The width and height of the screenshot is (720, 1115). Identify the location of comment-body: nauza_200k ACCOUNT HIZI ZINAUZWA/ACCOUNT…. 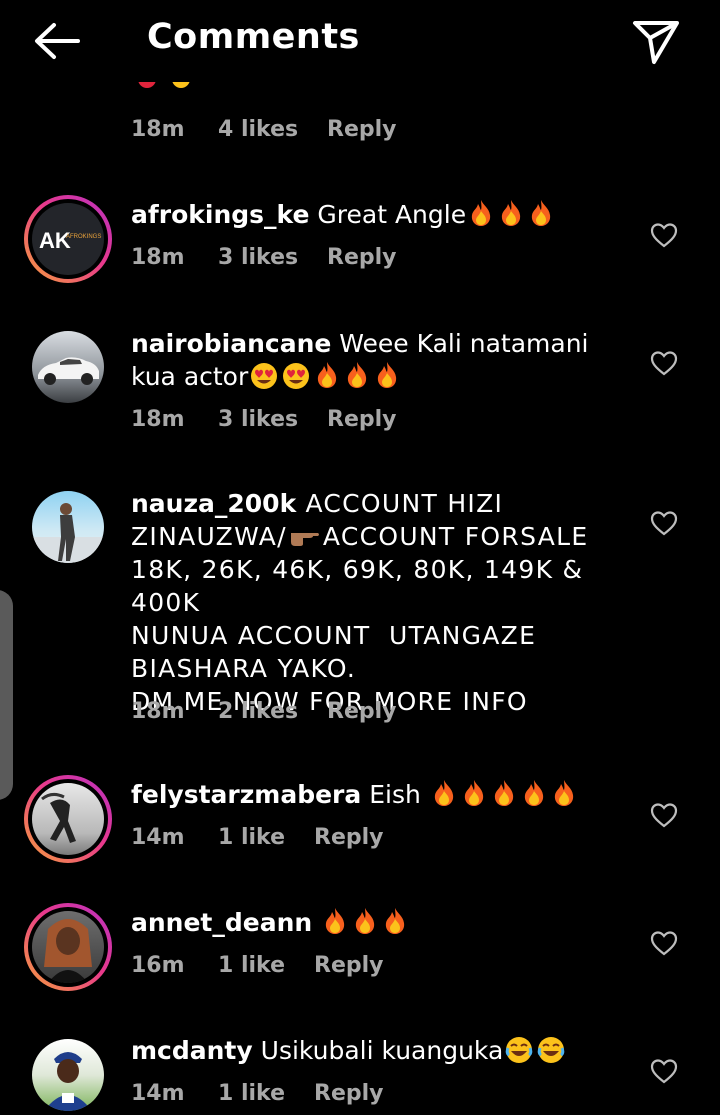
(381, 602).